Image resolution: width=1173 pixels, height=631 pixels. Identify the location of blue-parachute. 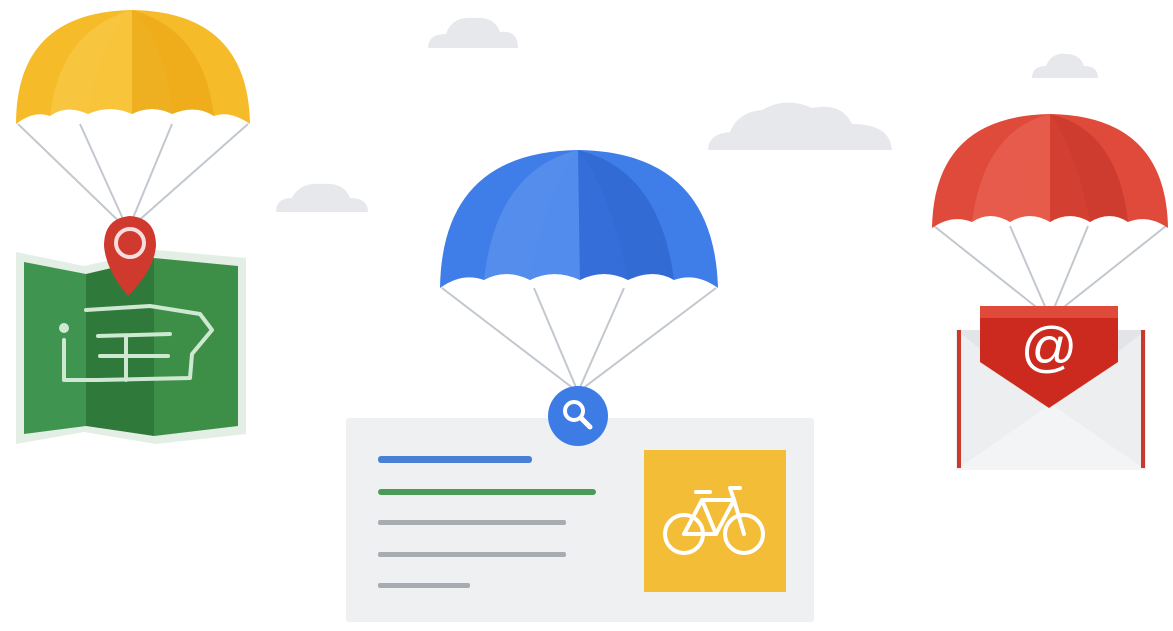
(579, 271).